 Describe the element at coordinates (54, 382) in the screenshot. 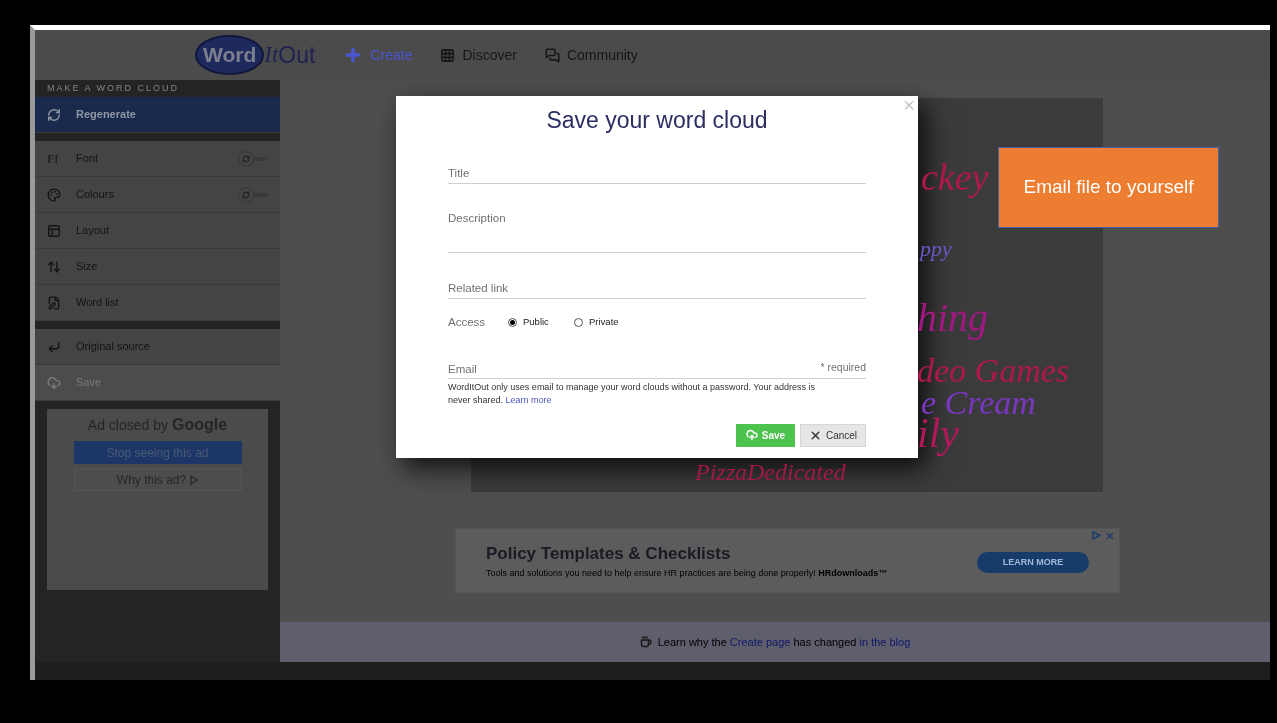

I see `cloud-download-icon` at that location.